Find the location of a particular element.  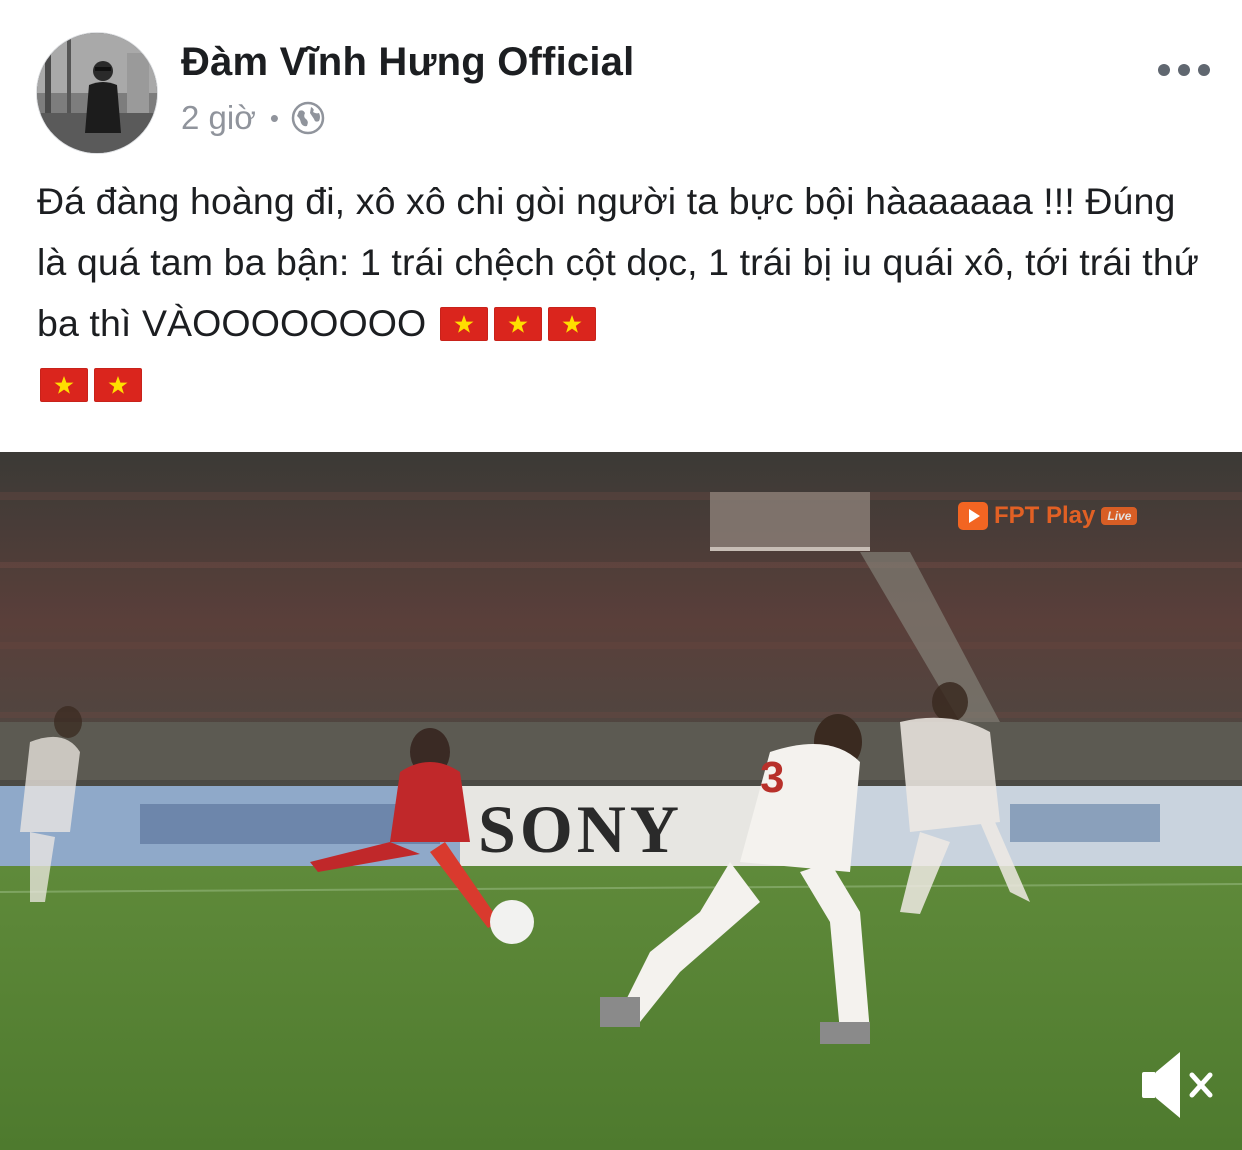

watermark-brand: FPT Play is located at coordinates (1045, 515).